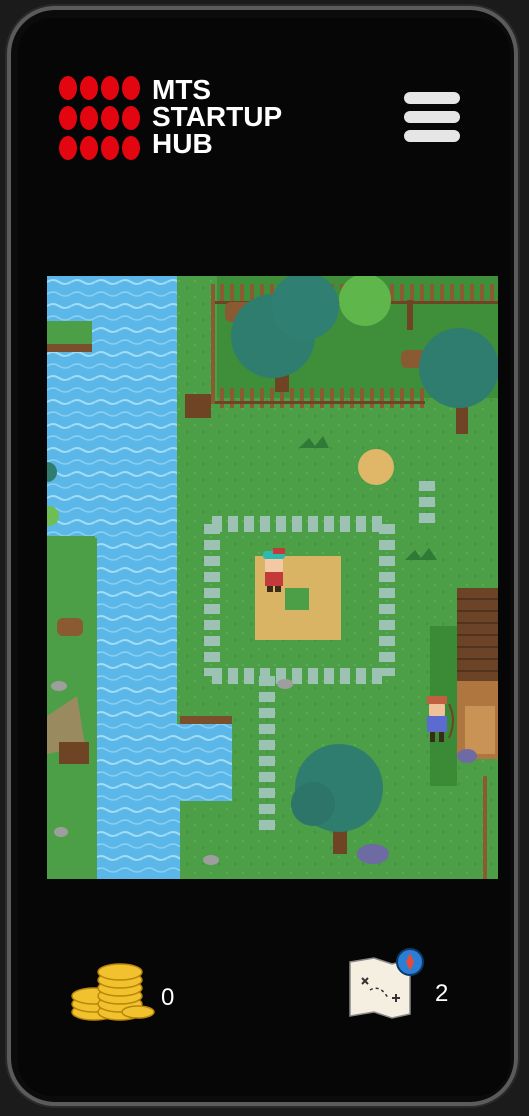 This screenshot has width=529, height=1116. What do you see at coordinates (182, 89) in the screenshot?
I see `logo-line-1: MTS` at bounding box center [182, 89].